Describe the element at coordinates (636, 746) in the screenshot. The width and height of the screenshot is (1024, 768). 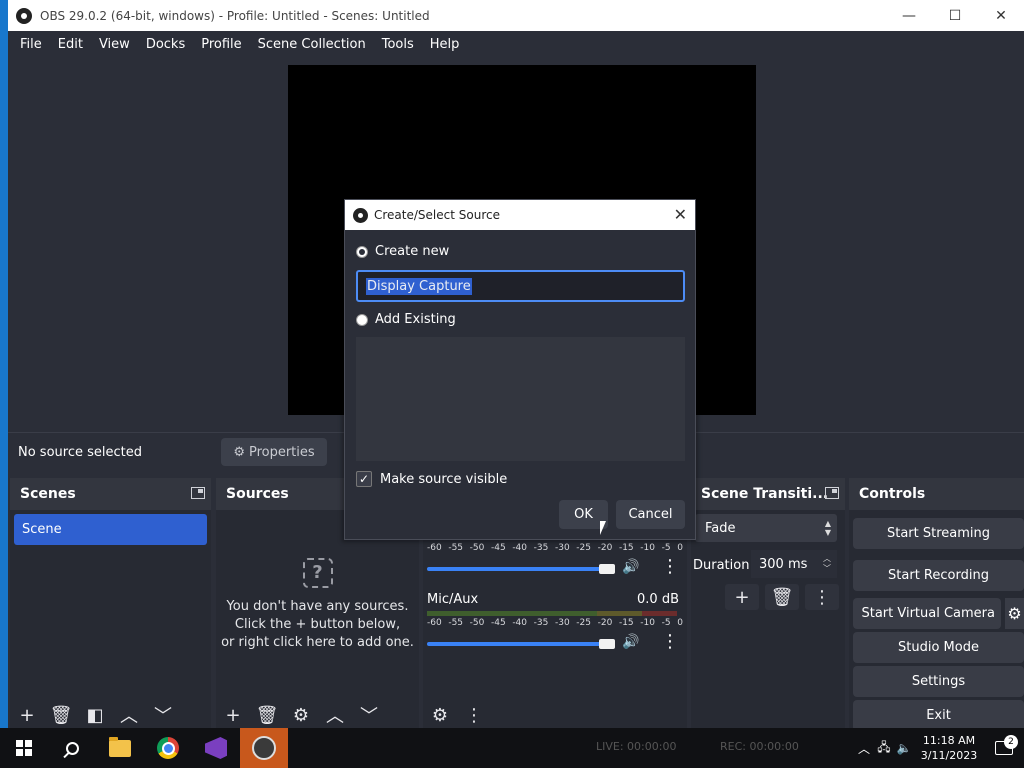
I see `live-status: LIVE: 00:00:00` at that location.